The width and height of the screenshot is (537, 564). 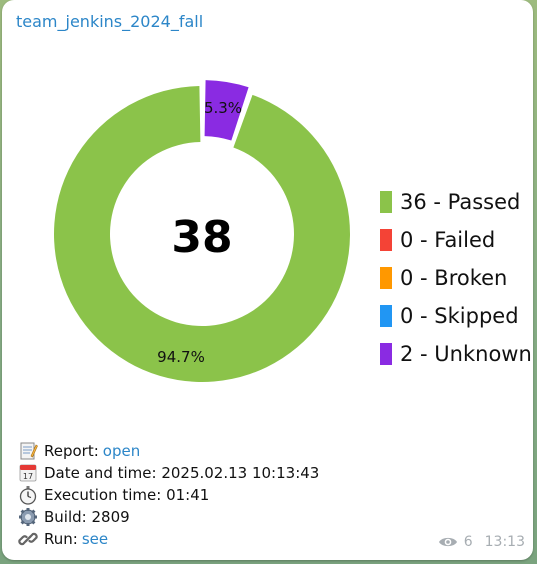 I want to click on legend-item: 0 - Failed, so click(x=456, y=240).